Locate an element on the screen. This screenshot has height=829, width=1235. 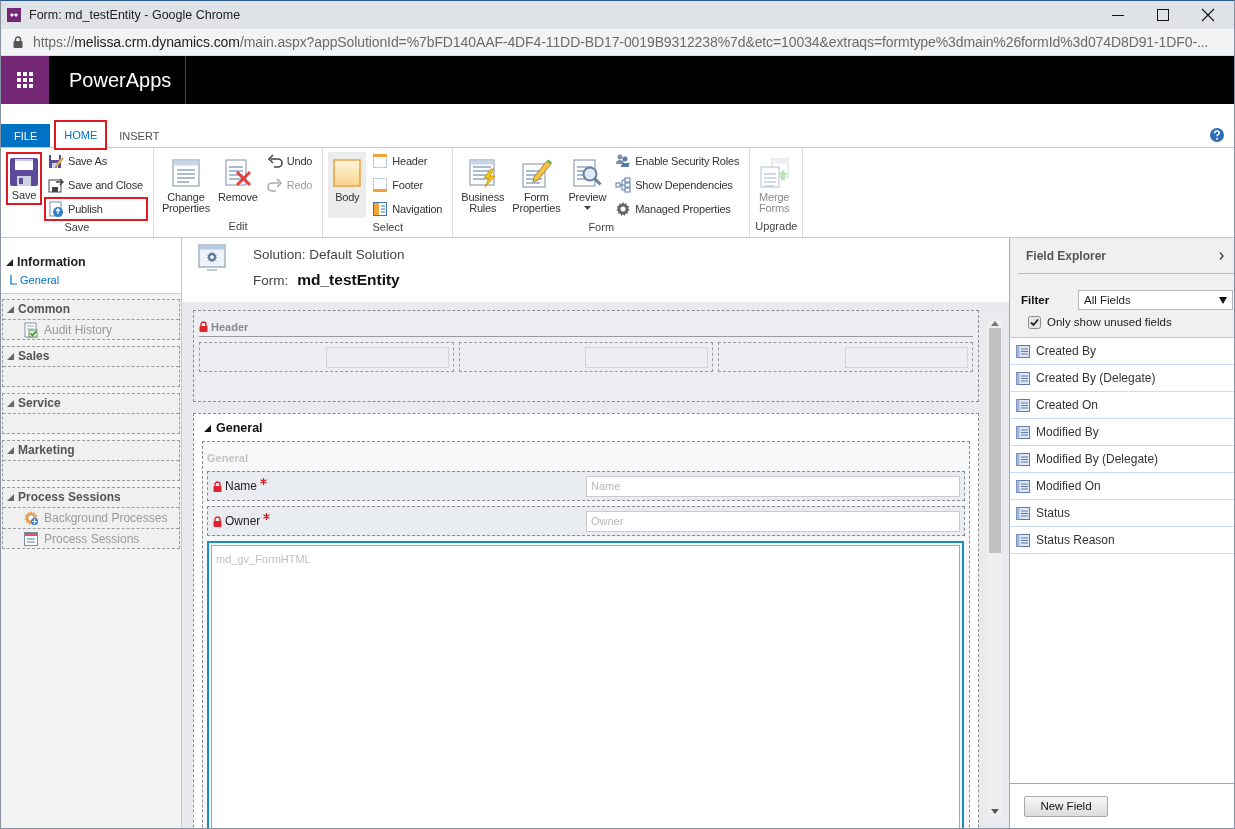
field-list-item: Modified On is located at coordinates (1122, 486).